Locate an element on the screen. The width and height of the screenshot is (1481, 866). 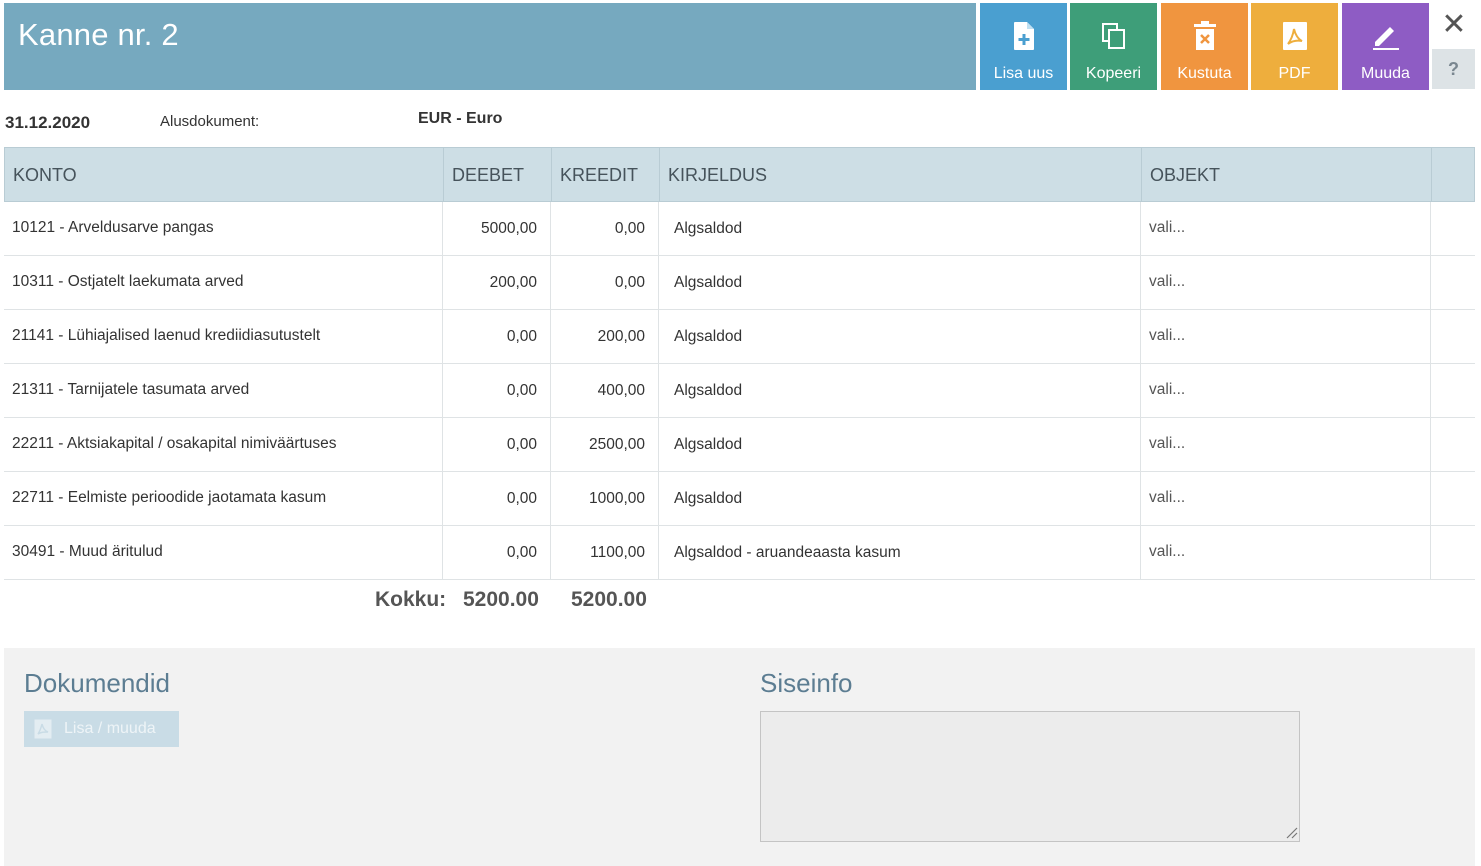
copy-icon is located at coordinates (1114, 36).